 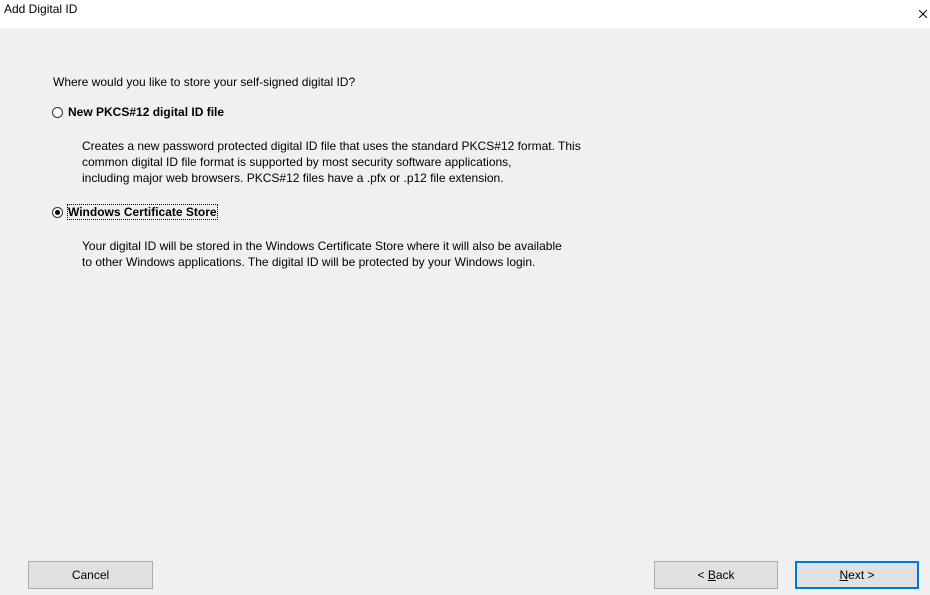 I want to click on cancel-button-label: Cancel, so click(x=90, y=575).